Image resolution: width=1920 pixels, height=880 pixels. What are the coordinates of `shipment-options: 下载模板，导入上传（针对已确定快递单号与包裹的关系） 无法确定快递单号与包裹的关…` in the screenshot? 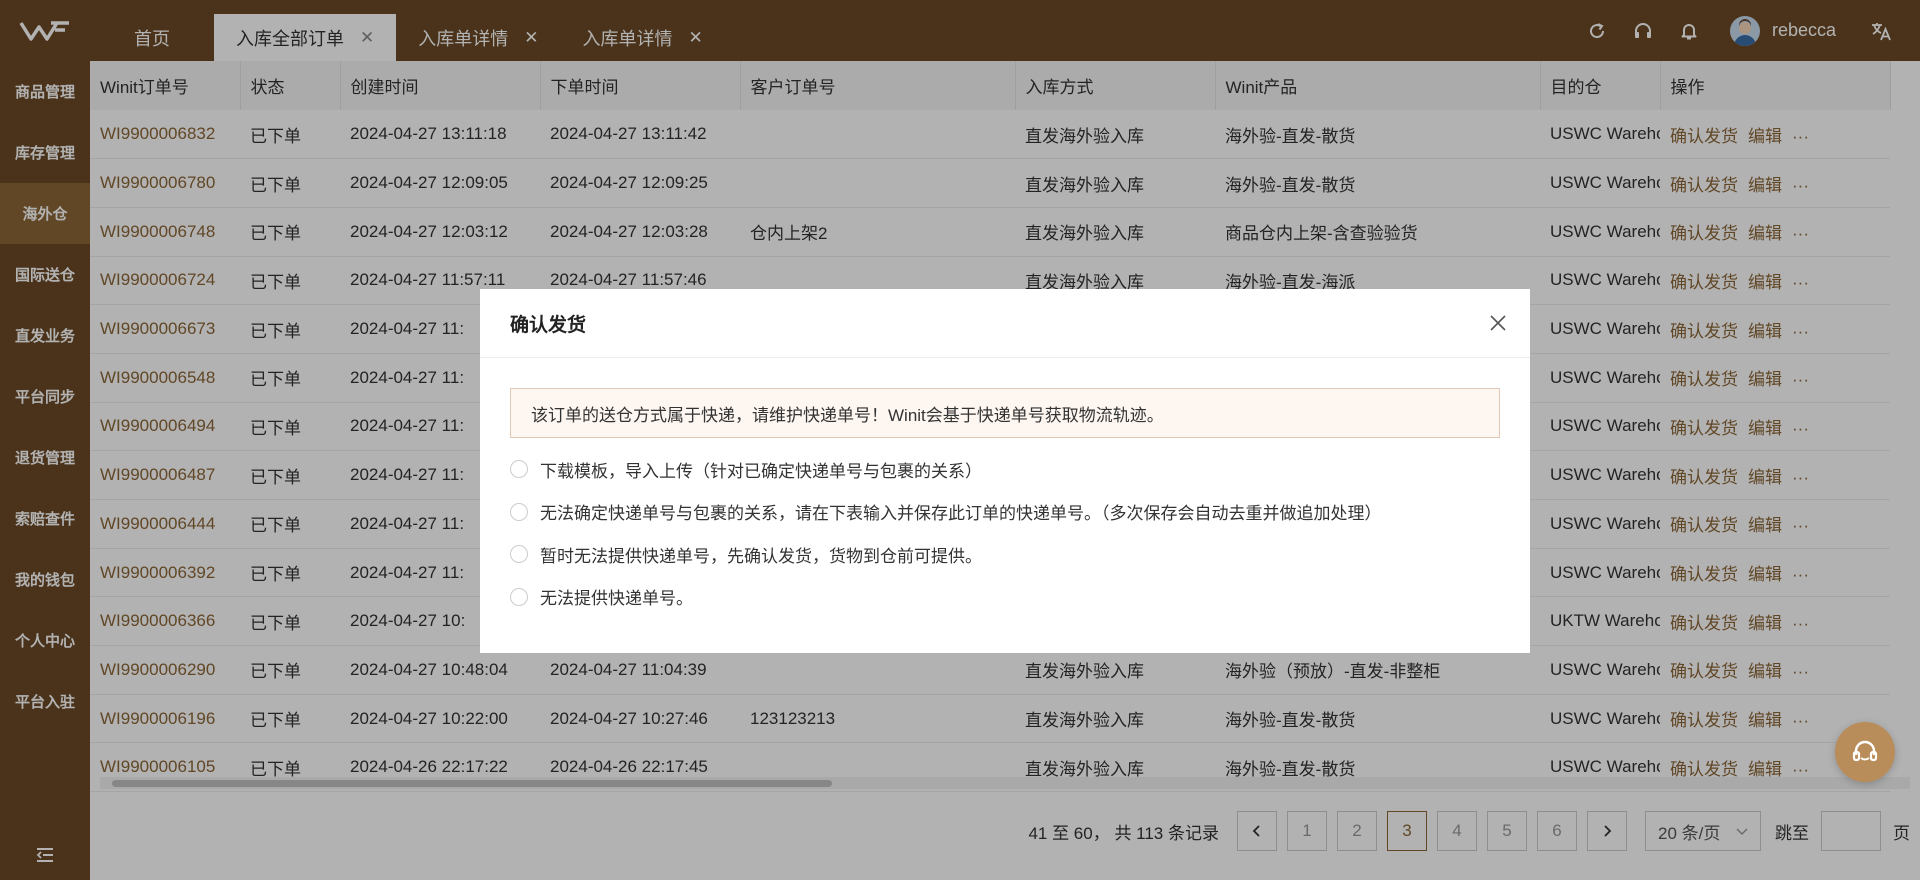 It's located at (1005, 533).